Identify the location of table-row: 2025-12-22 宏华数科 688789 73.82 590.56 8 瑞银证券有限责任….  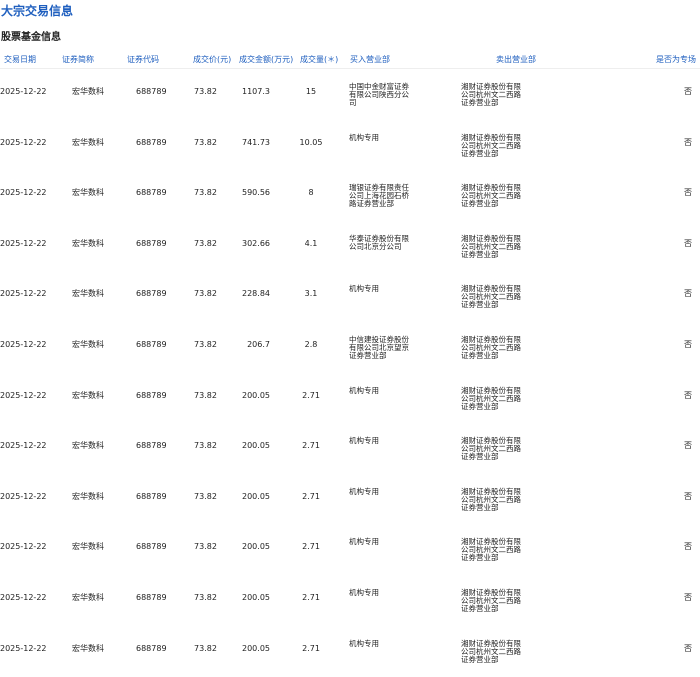
(350, 194).